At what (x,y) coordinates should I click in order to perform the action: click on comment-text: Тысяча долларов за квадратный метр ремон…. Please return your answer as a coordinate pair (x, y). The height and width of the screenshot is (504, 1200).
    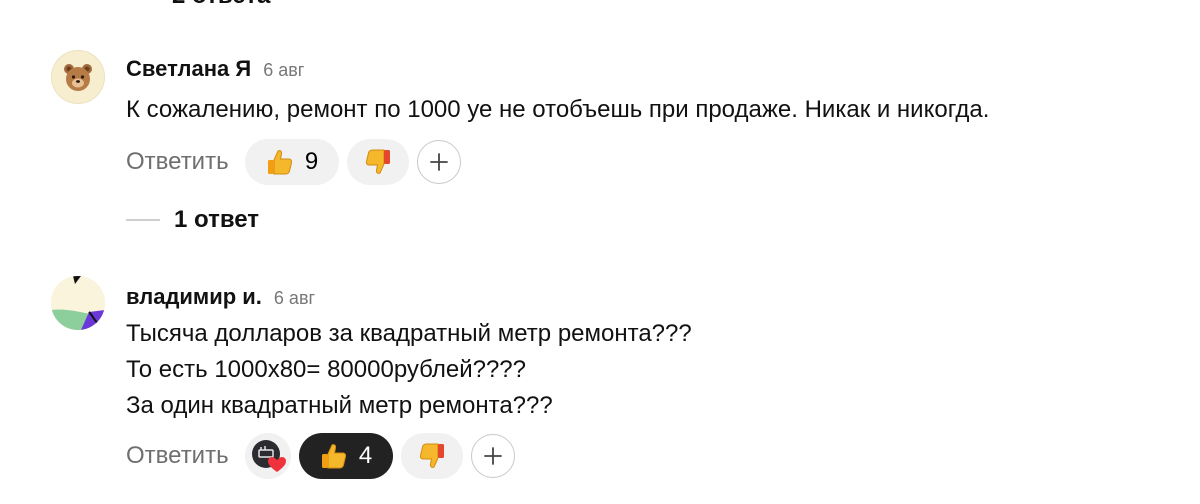
    Looking at the image, I should click on (409, 370).